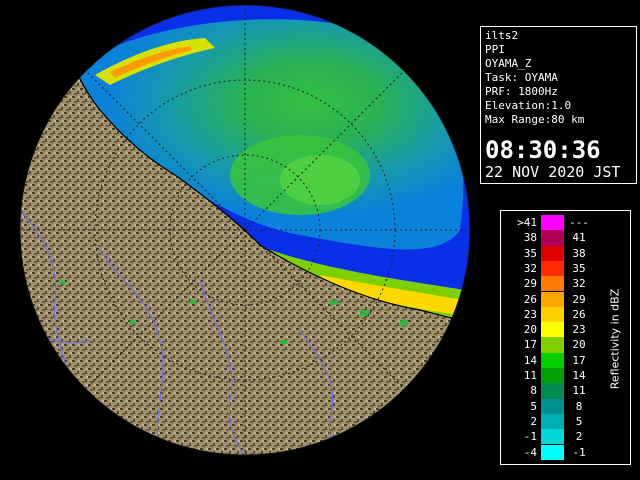 The image size is (640, 480). What do you see at coordinates (579, 253) in the screenshot?
I see `legend-upper-bound: 38` at bounding box center [579, 253].